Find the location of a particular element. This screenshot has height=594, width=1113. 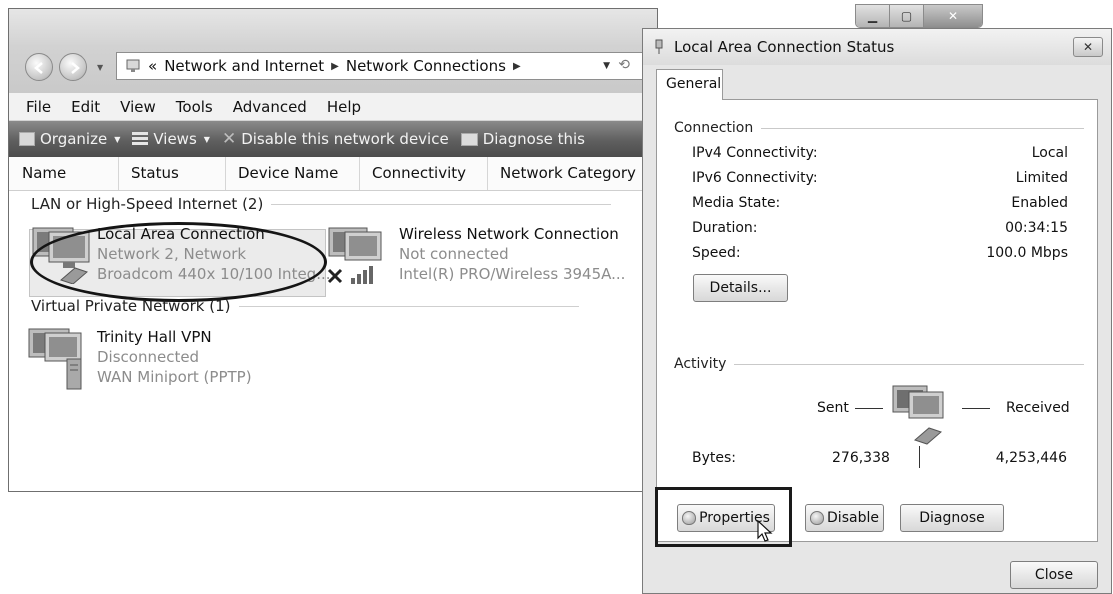

column-connectivity: Connectivity is located at coordinates (424, 173).